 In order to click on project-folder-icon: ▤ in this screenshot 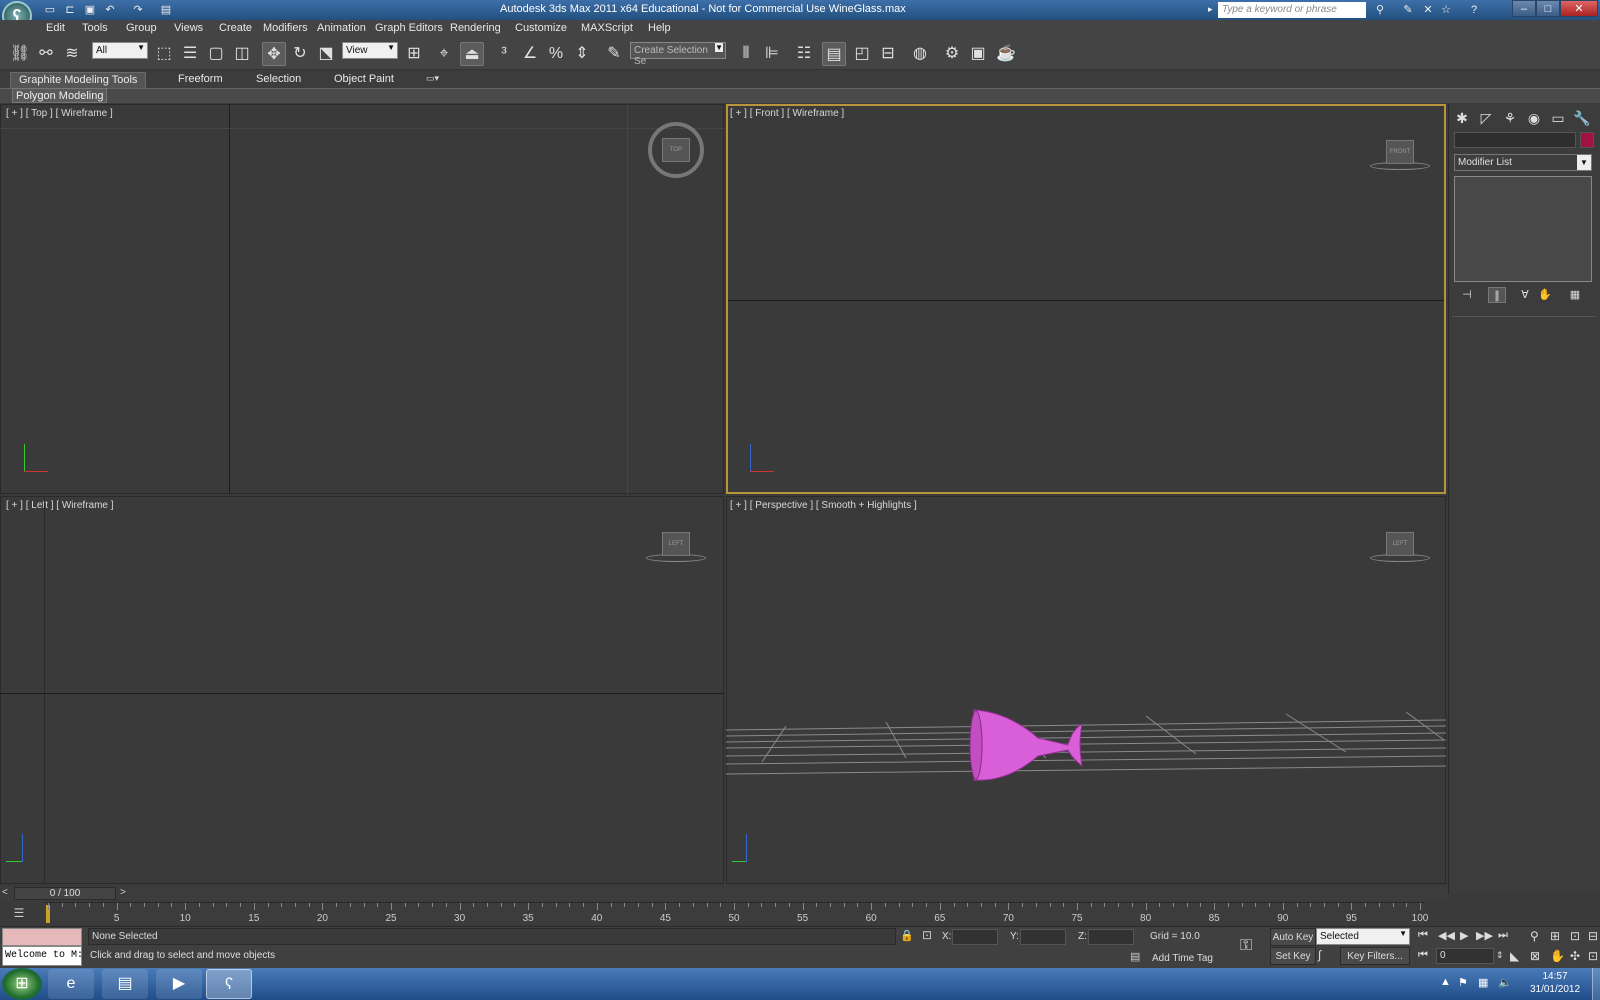, I will do `click(166, 10)`.